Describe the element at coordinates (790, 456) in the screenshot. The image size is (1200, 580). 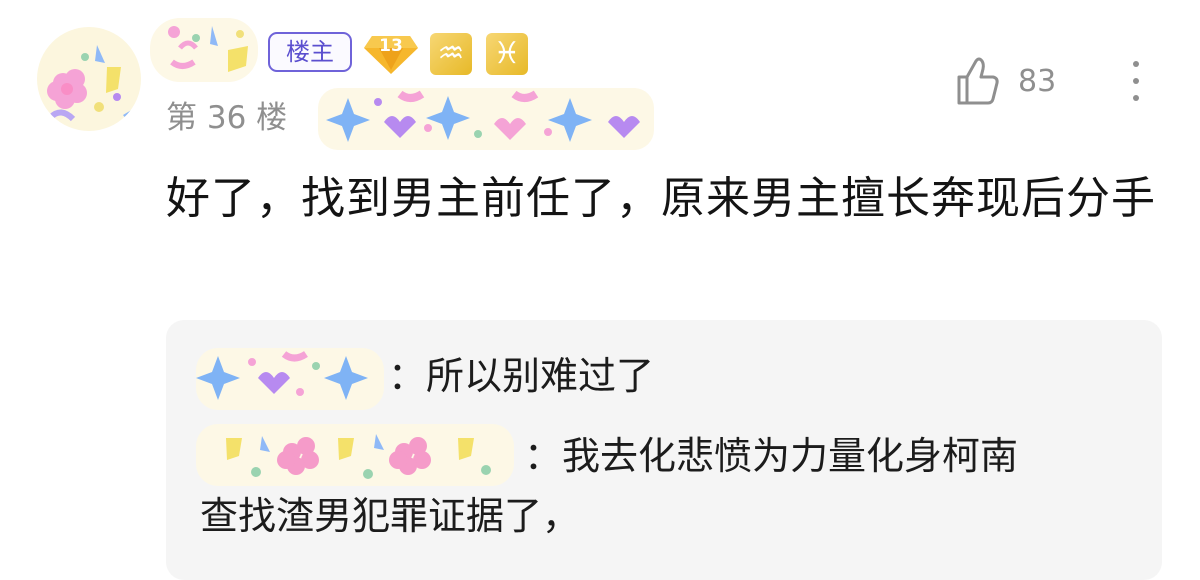
I see `reply-2-text: 我去化悲愤为力量化身柯南` at that location.